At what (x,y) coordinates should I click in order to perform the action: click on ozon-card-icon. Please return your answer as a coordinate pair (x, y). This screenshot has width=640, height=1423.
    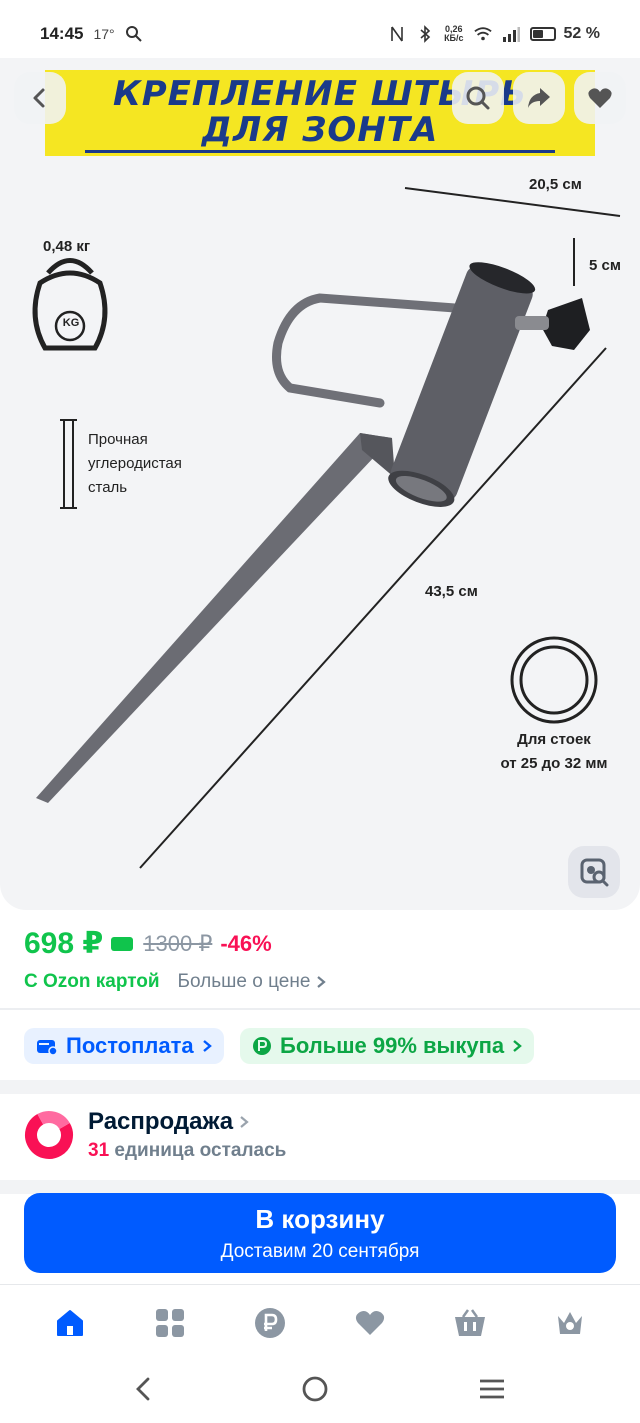
    Looking at the image, I should click on (122, 943).